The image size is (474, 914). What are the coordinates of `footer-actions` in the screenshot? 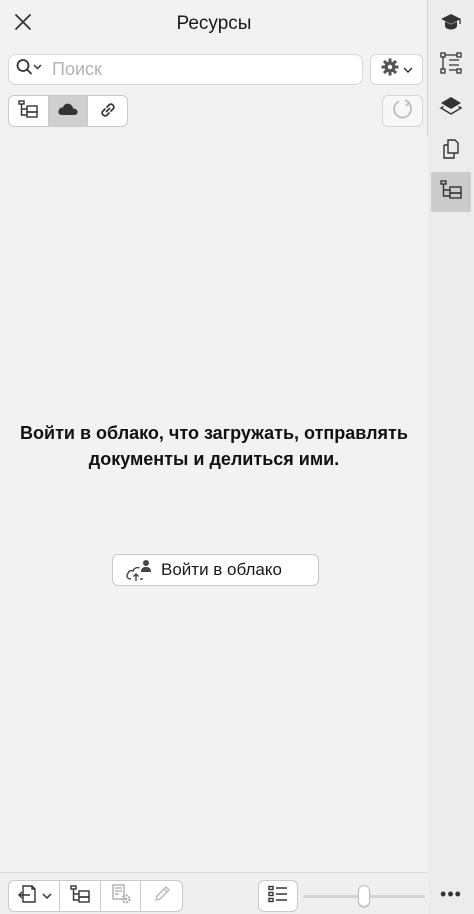 It's located at (95, 896).